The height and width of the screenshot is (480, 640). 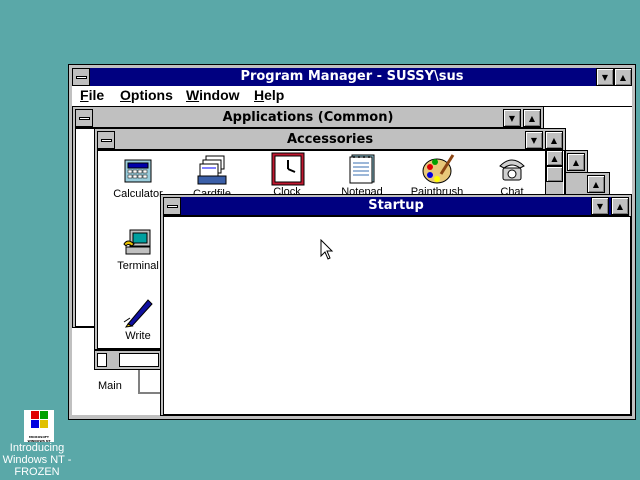 What do you see at coordinates (110, 386) in the screenshot?
I see `main-group-label: Main` at bounding box center [110, 386].